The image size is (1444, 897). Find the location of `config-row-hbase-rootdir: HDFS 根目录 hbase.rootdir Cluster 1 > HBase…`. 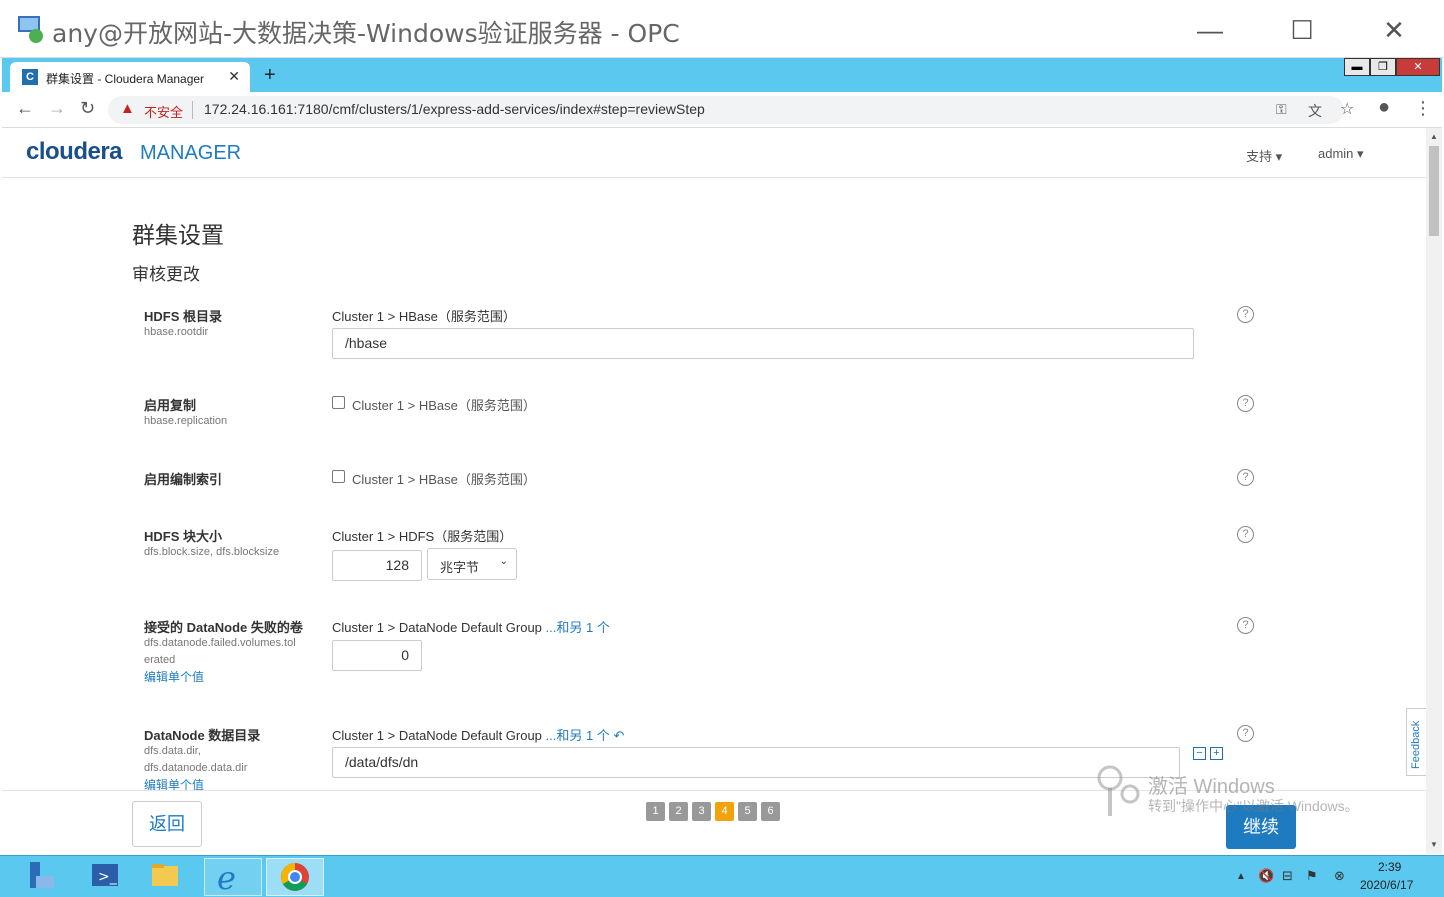

config-row-hbase-rootdir: HDFS 根目录 hbase.rootdir Cluster 1 > HBase… is located at coordinates (704, 336).